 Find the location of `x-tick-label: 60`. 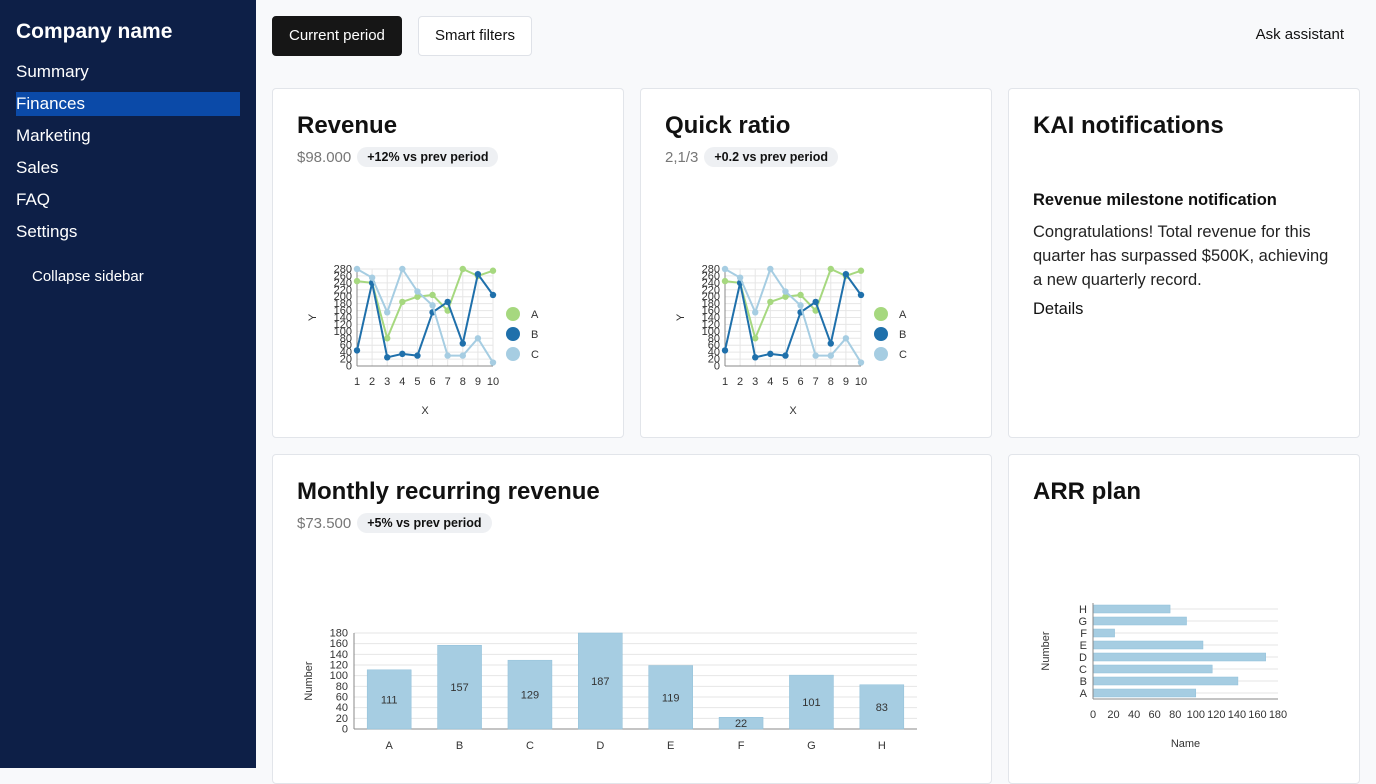

x-tick-label: 60 is located at coordinates (1155, 715).